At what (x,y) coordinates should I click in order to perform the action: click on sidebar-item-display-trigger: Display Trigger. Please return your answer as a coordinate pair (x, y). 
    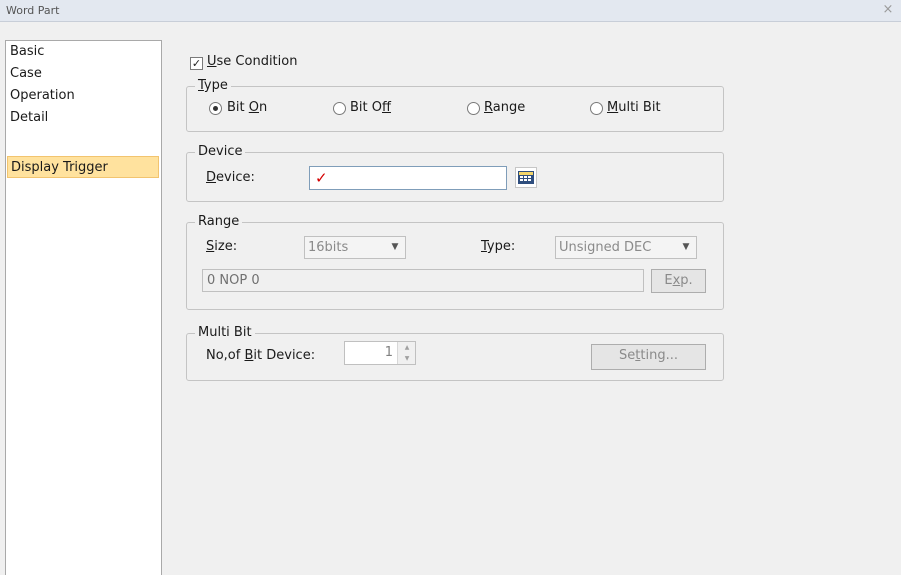
    Looking at the image, I should click on (83, 167).